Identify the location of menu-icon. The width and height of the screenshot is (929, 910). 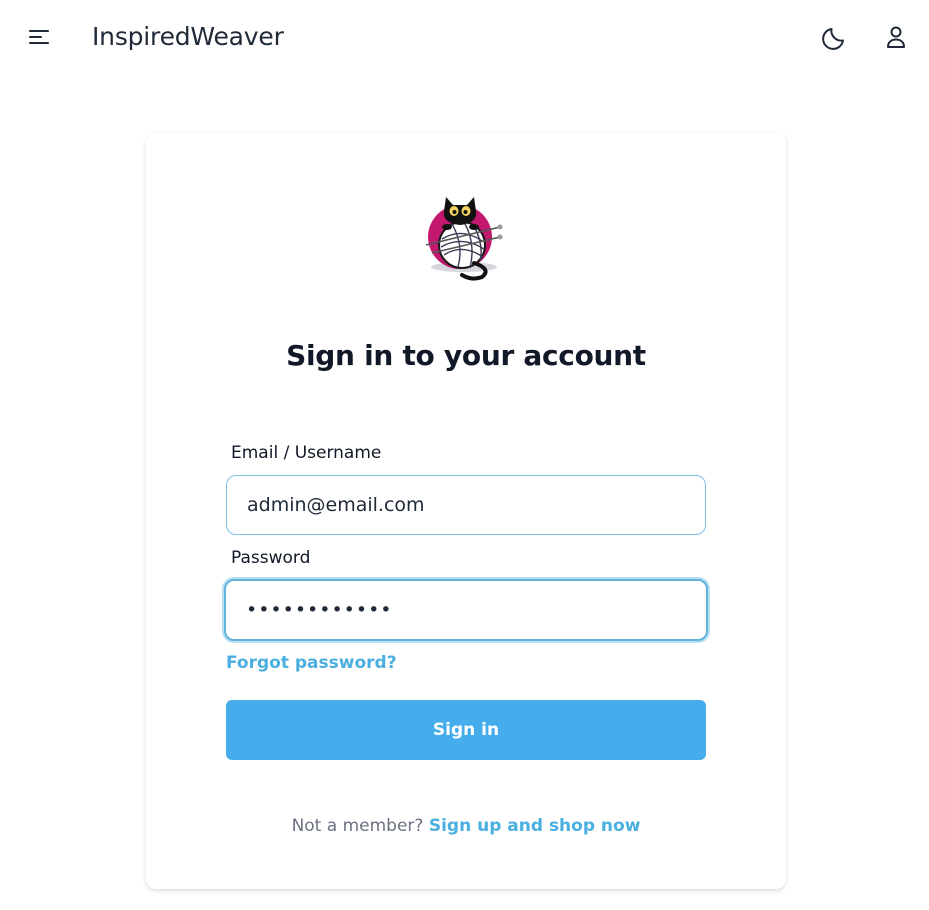
(39, 37).